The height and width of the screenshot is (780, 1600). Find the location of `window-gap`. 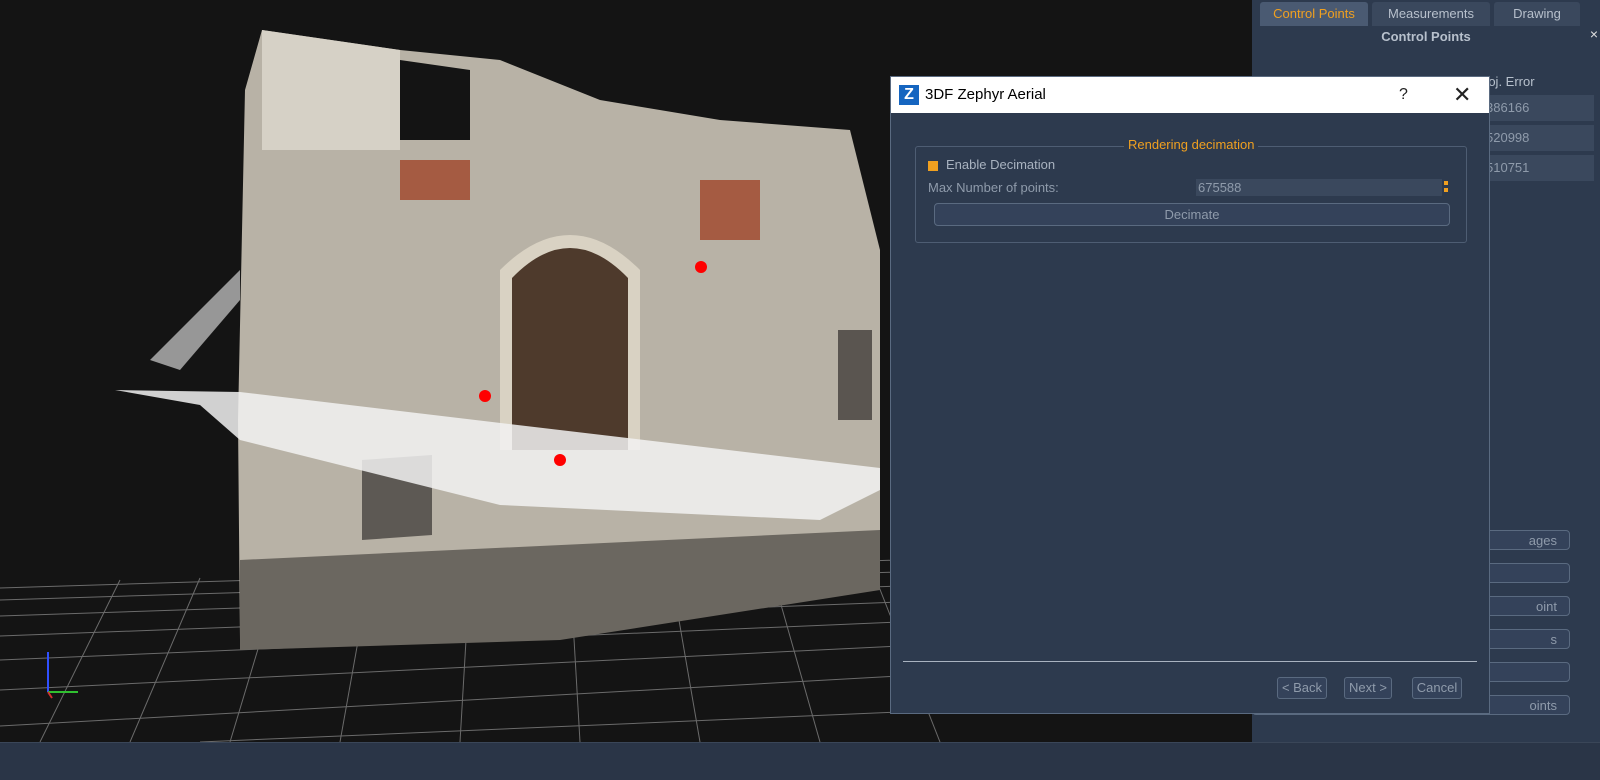

window-gap is located at coordinates (435, 100).